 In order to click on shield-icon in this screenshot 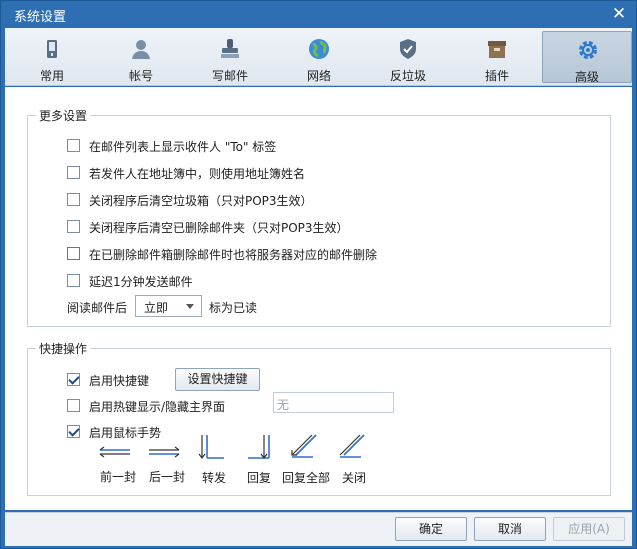, I will do `click(408, 49)`.